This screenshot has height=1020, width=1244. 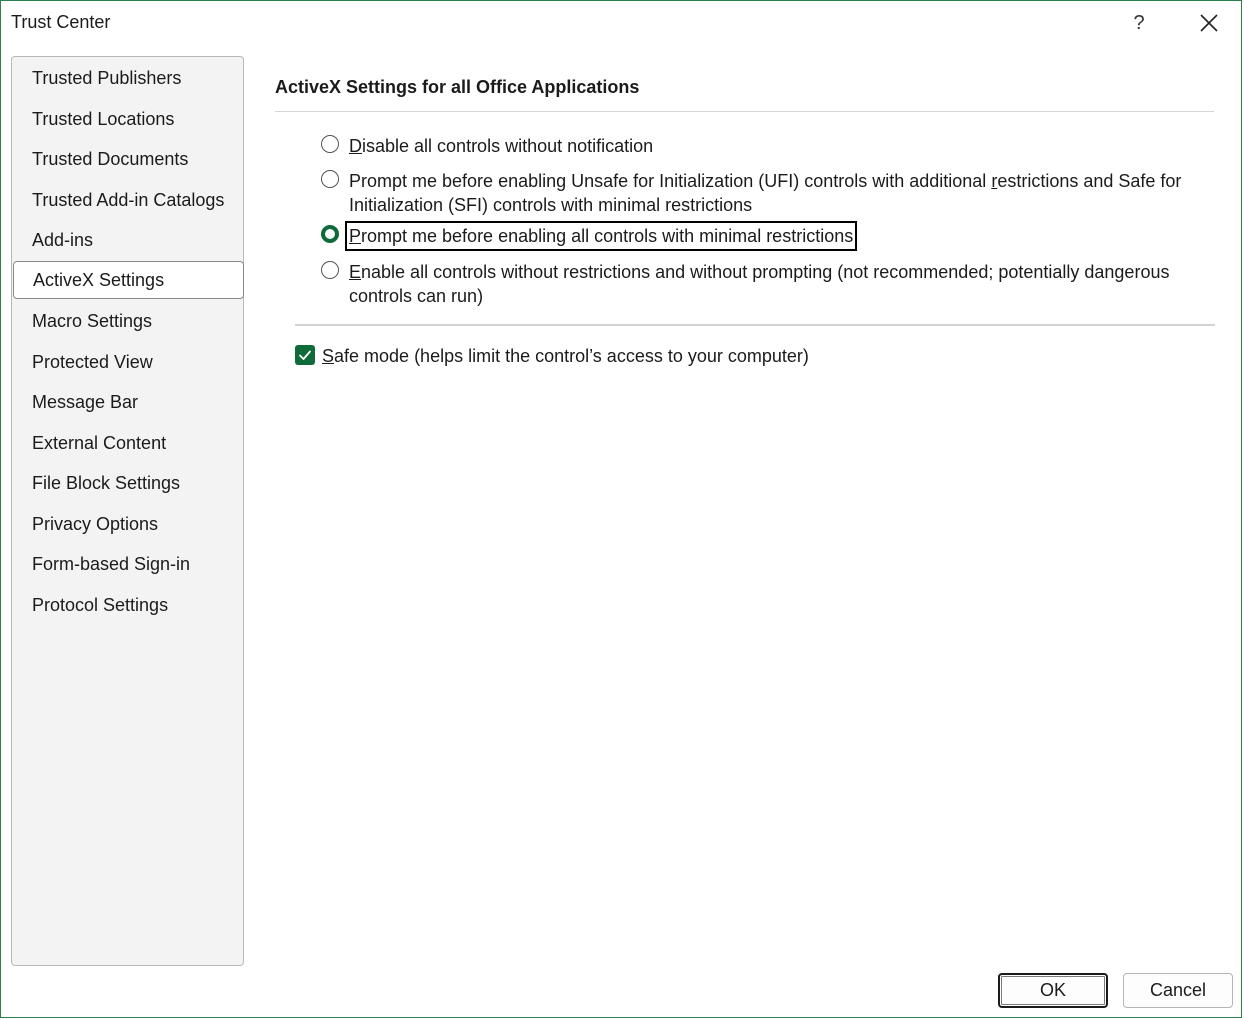 I want to click on sidebar-item-trusted-publishers: Trusted Publishers, so click(x=128, y=78).